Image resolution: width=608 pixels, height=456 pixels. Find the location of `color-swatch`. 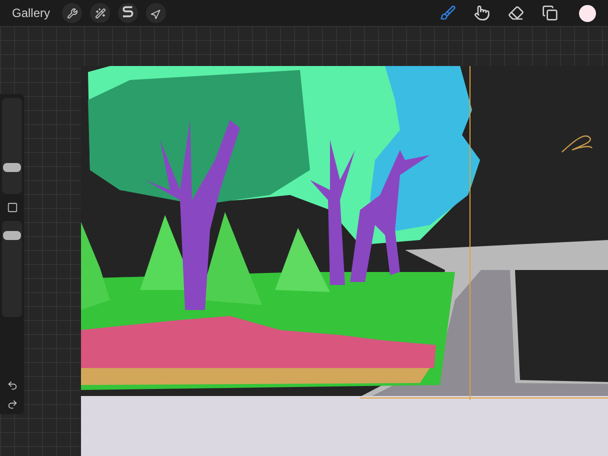

color-swatch is located at coordinates (587, 13).